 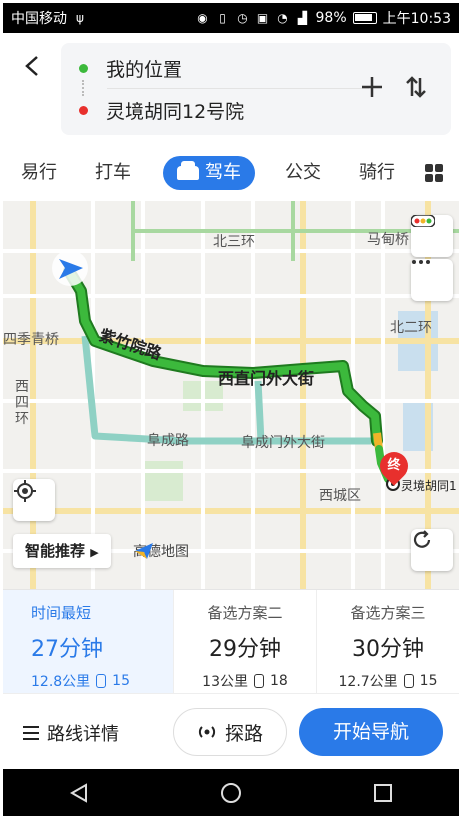 What do you see at coordinates (31, 340) in the screenshot?
I see `label-sijiqingqiao: 四季青桥` at bounding box center [31, 340].